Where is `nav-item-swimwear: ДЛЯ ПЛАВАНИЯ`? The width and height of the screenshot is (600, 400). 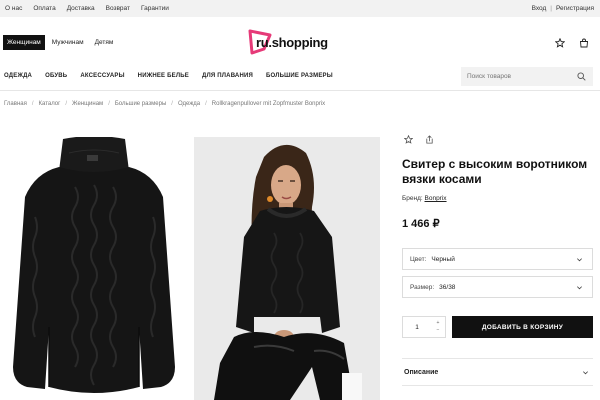 nav-item-swimwear: ДЛЯ ПЛАВАНИЯ is located at coordinates (227, 76).